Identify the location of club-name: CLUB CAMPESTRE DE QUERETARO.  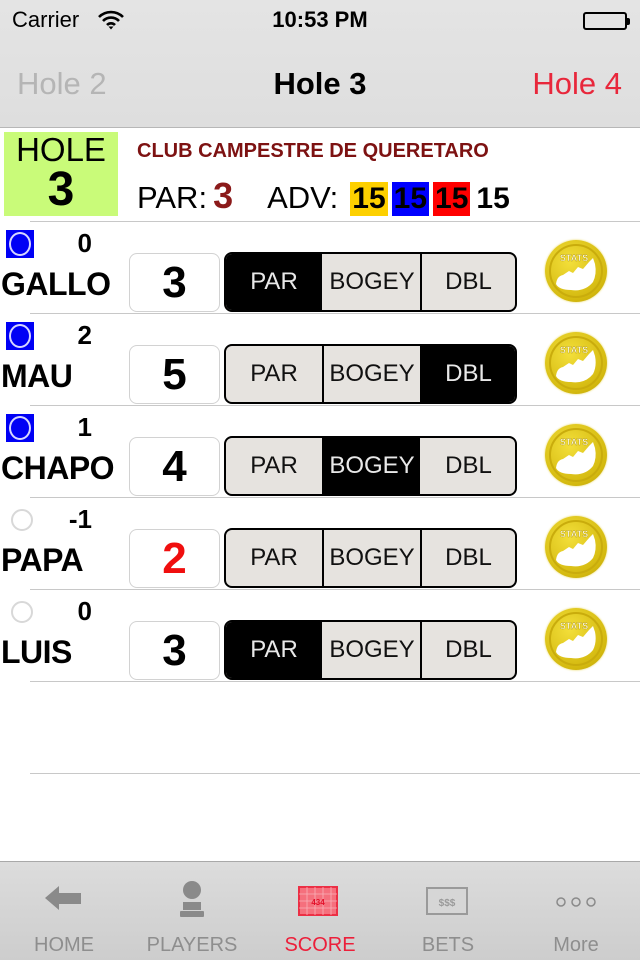
(313, 151).